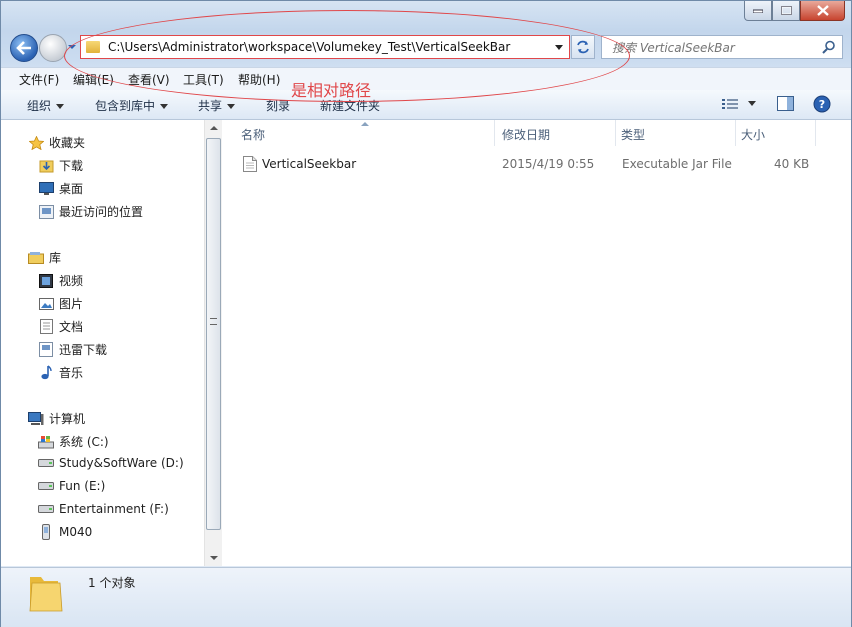  What do you see at coordinates (73, 441) in the screenshot?
I see `sidebar-item-drive-c: 系统 (C:)` at bounding box center [73, 441].